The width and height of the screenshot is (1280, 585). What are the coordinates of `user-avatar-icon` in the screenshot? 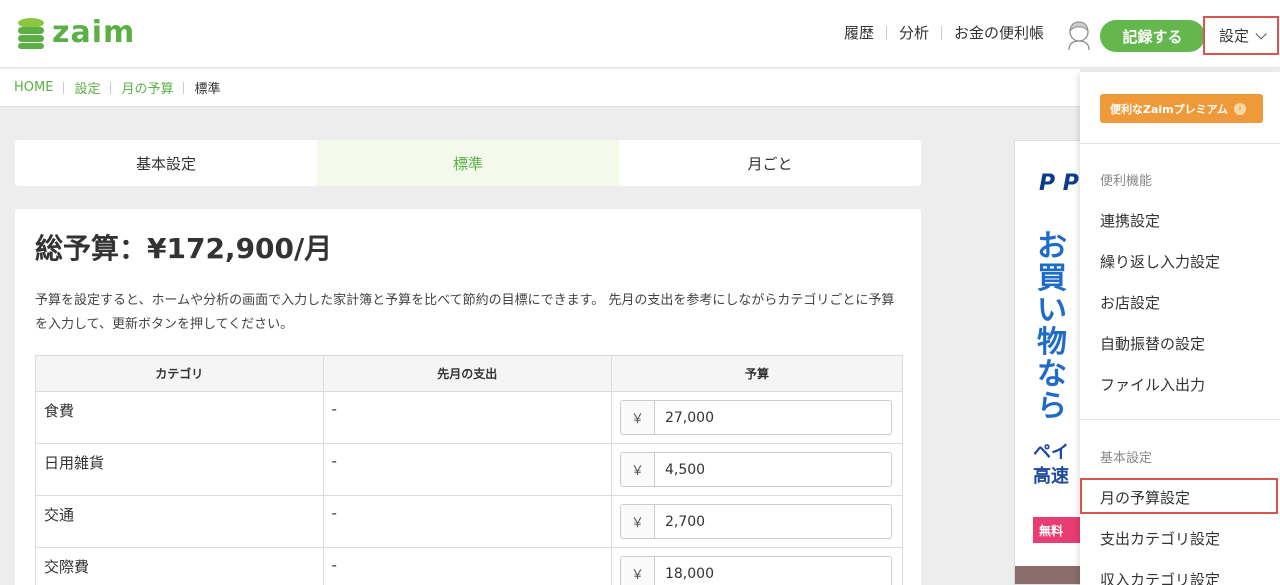 It's located at (1079, 35).